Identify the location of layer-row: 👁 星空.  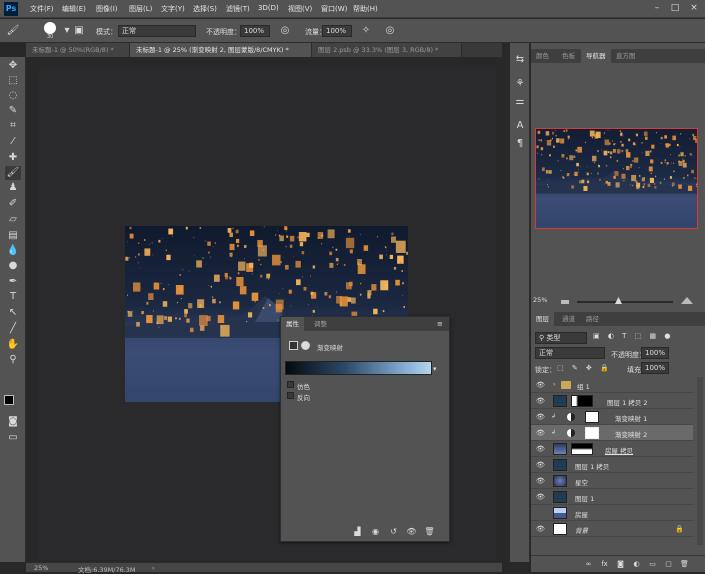
(612, 481).